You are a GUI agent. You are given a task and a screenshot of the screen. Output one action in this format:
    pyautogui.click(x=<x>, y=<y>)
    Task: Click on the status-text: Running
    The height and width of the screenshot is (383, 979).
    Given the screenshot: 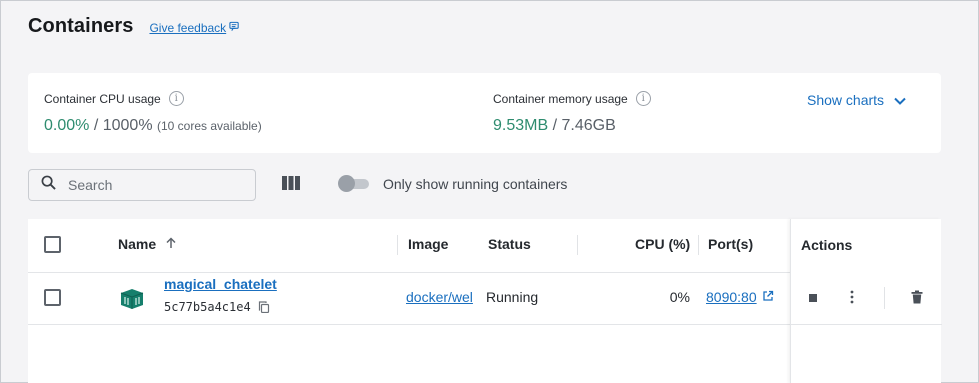 What is the action you would take?
    pyautogui.click(x=512, y=297)
    